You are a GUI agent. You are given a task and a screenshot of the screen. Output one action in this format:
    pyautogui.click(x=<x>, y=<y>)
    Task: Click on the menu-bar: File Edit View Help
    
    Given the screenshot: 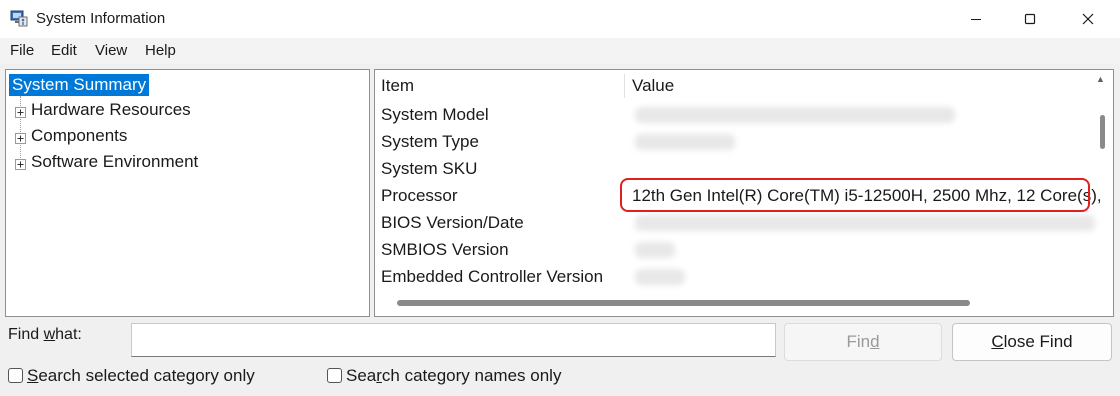 What is the action you would take?
    pyautogui.click(x=560, y=51)
    